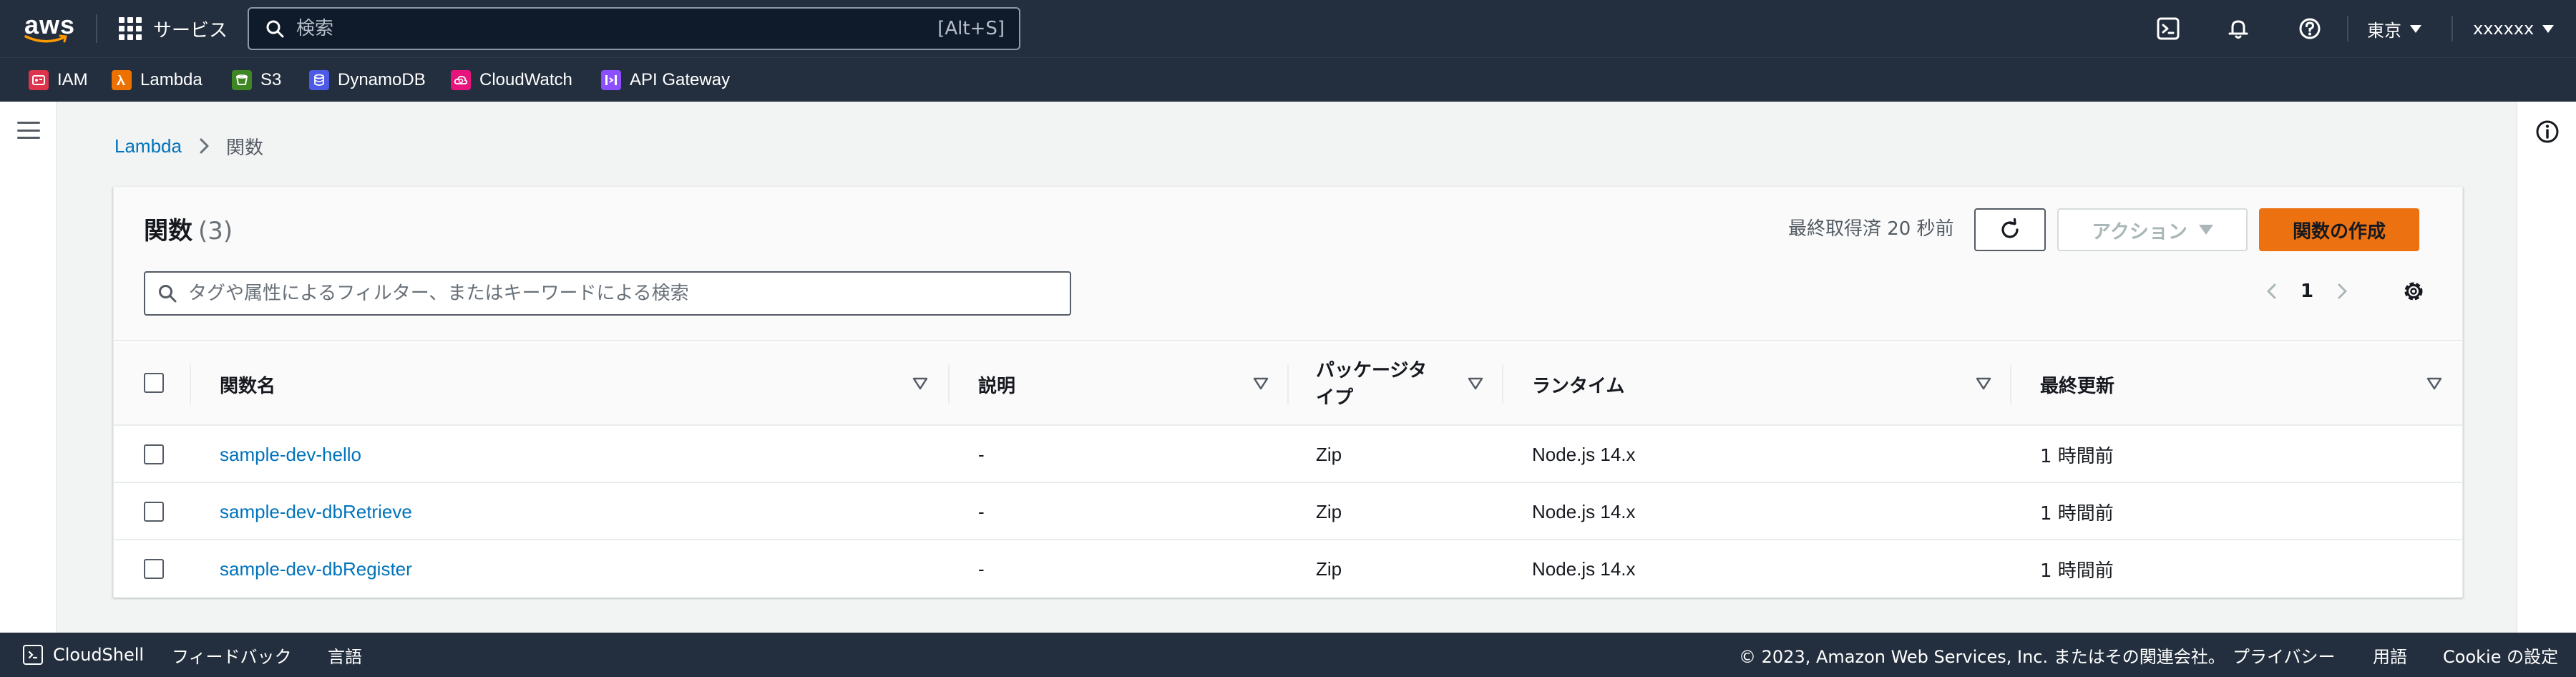 The height and width of the screenshot is (677, 2576). Describe the element at coordinates (99, 655) in the screenshot. I see `cloudshell-label: CloudShell` at that location.